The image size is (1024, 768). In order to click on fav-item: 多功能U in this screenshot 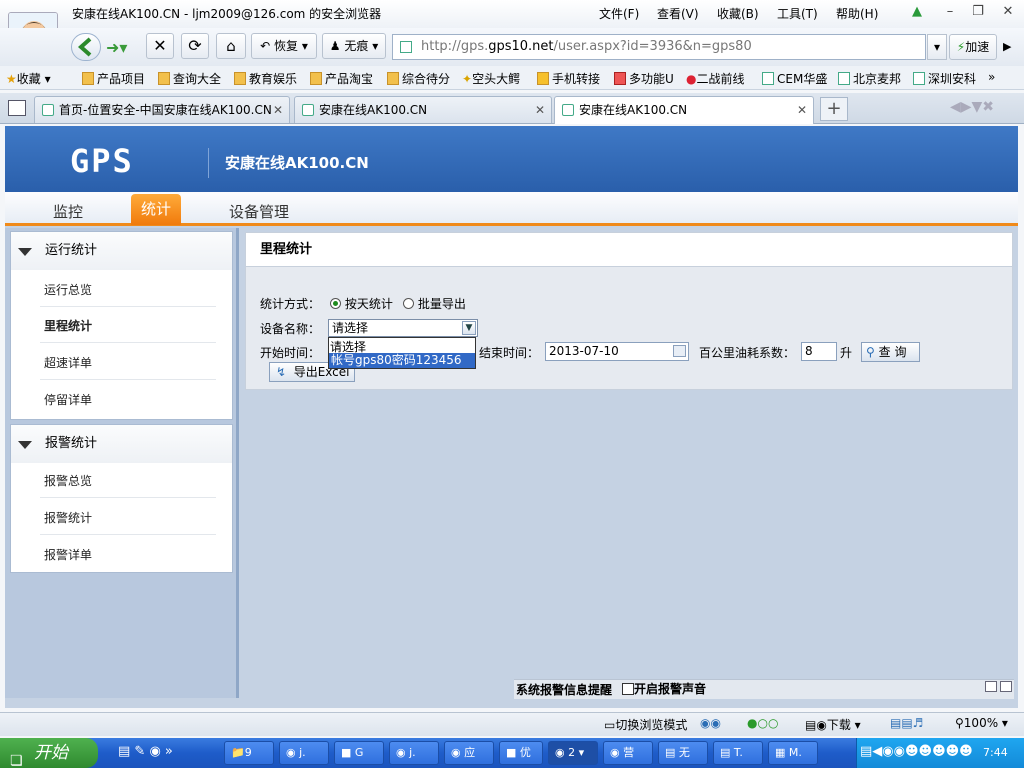, I will do `click(644, 78)`.